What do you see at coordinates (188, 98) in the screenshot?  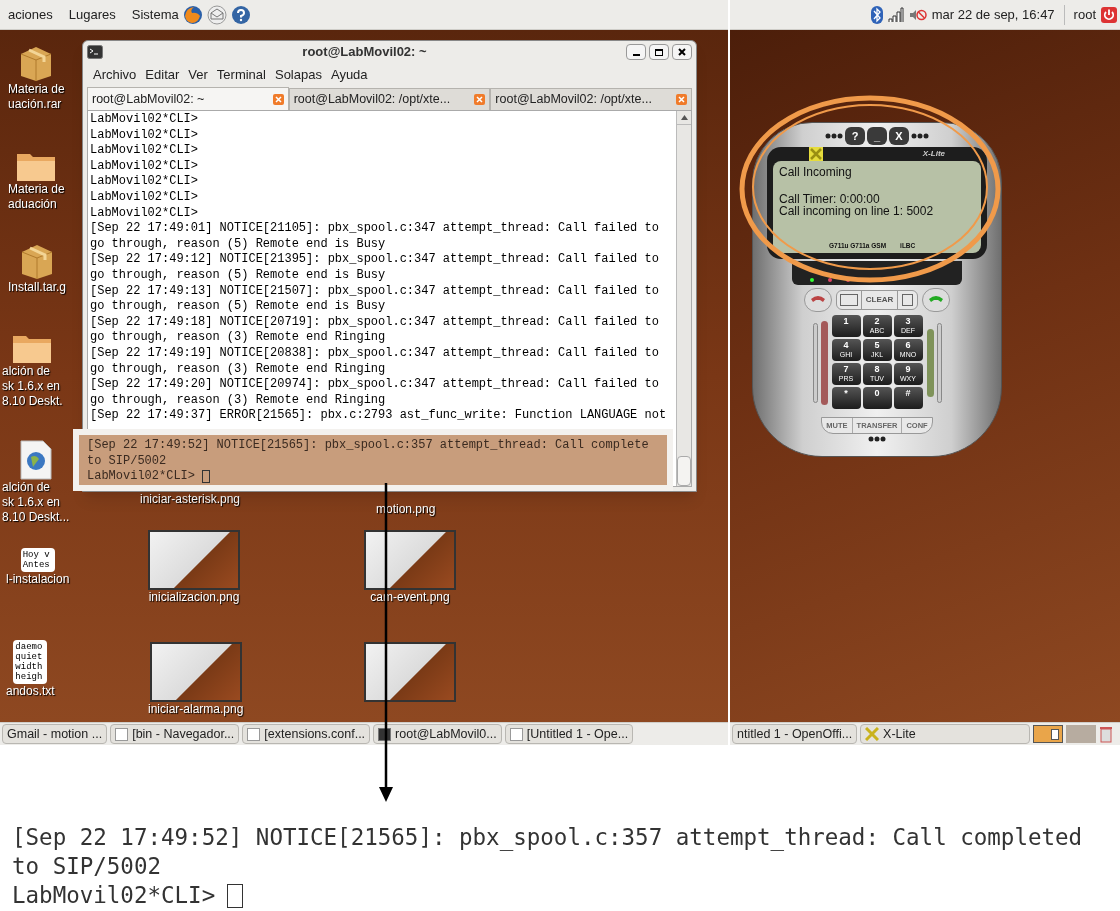 I see `terminal-tab: root@LabMovil02: ~` at bounding box center [188, 98].